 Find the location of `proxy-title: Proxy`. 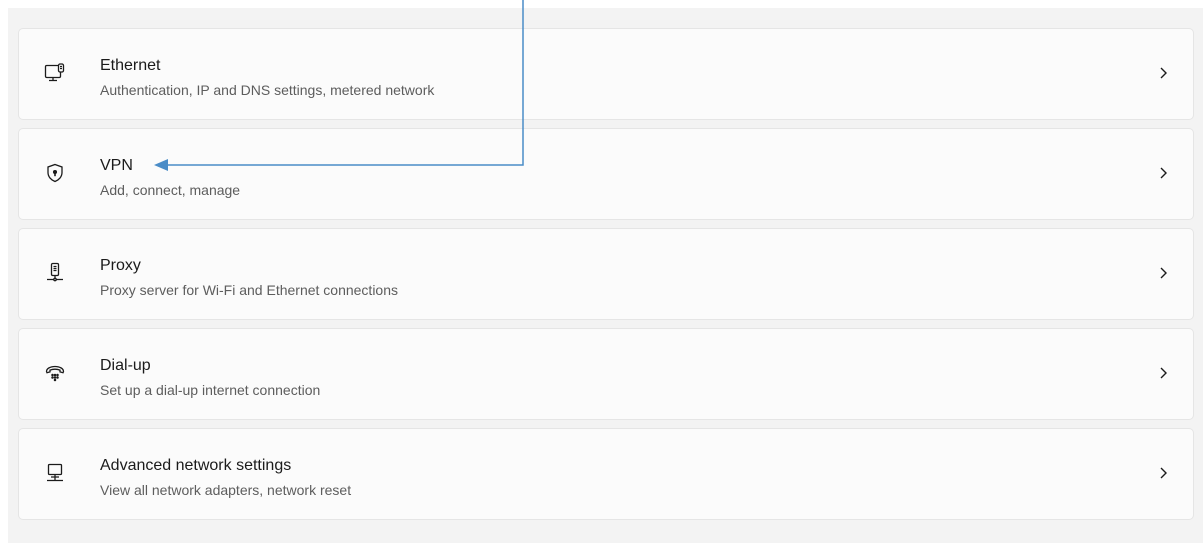

proxy-title: Proxy is located at coordinates (120, 265).